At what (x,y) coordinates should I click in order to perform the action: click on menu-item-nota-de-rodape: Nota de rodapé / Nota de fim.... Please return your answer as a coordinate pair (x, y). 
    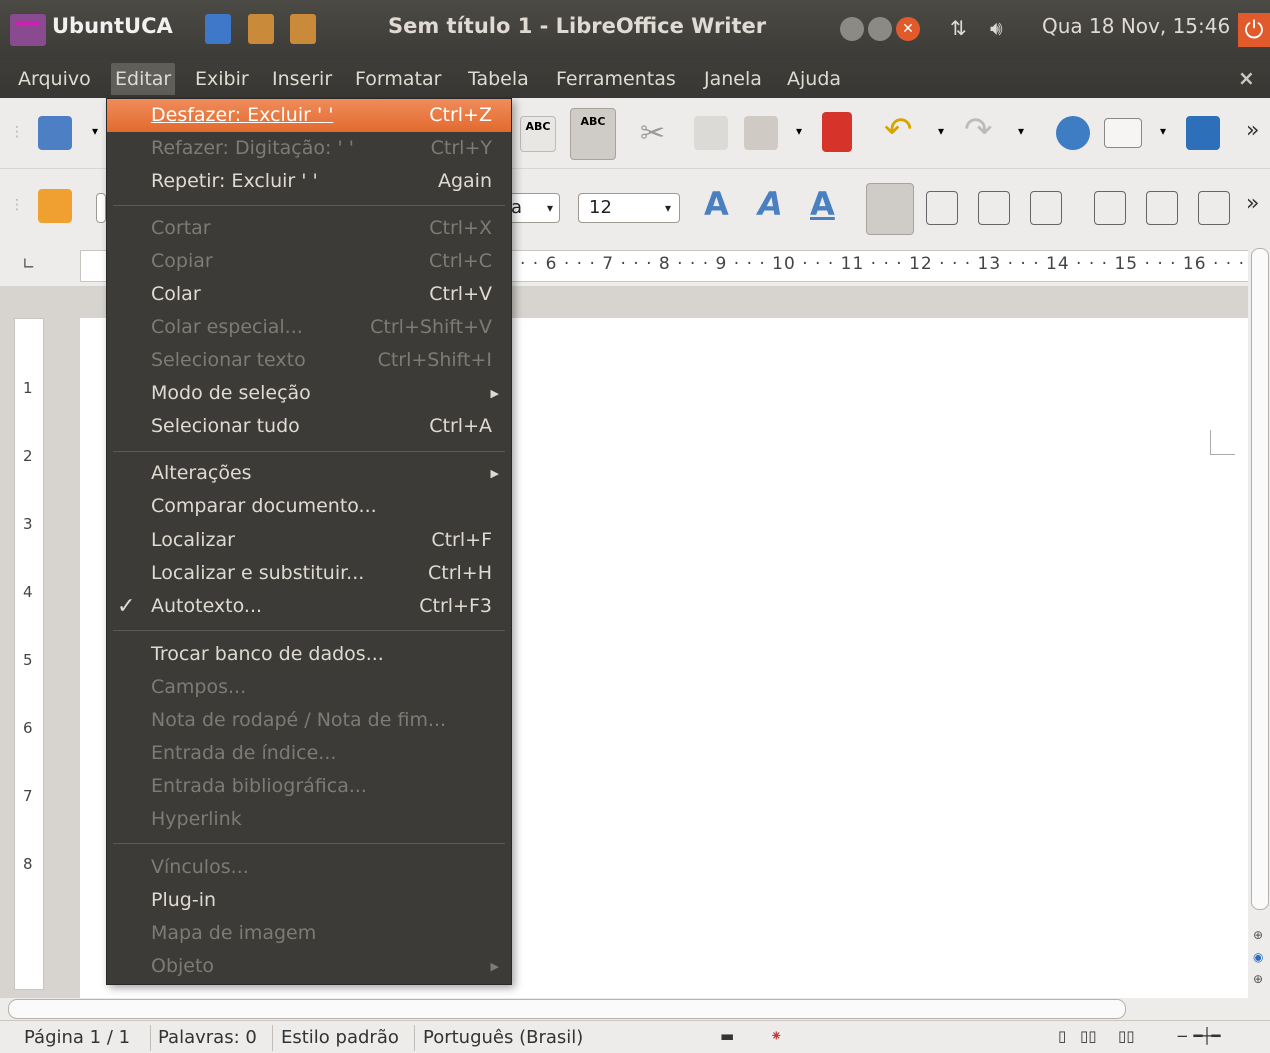
    Looking at the image, I should click on (309, 720).